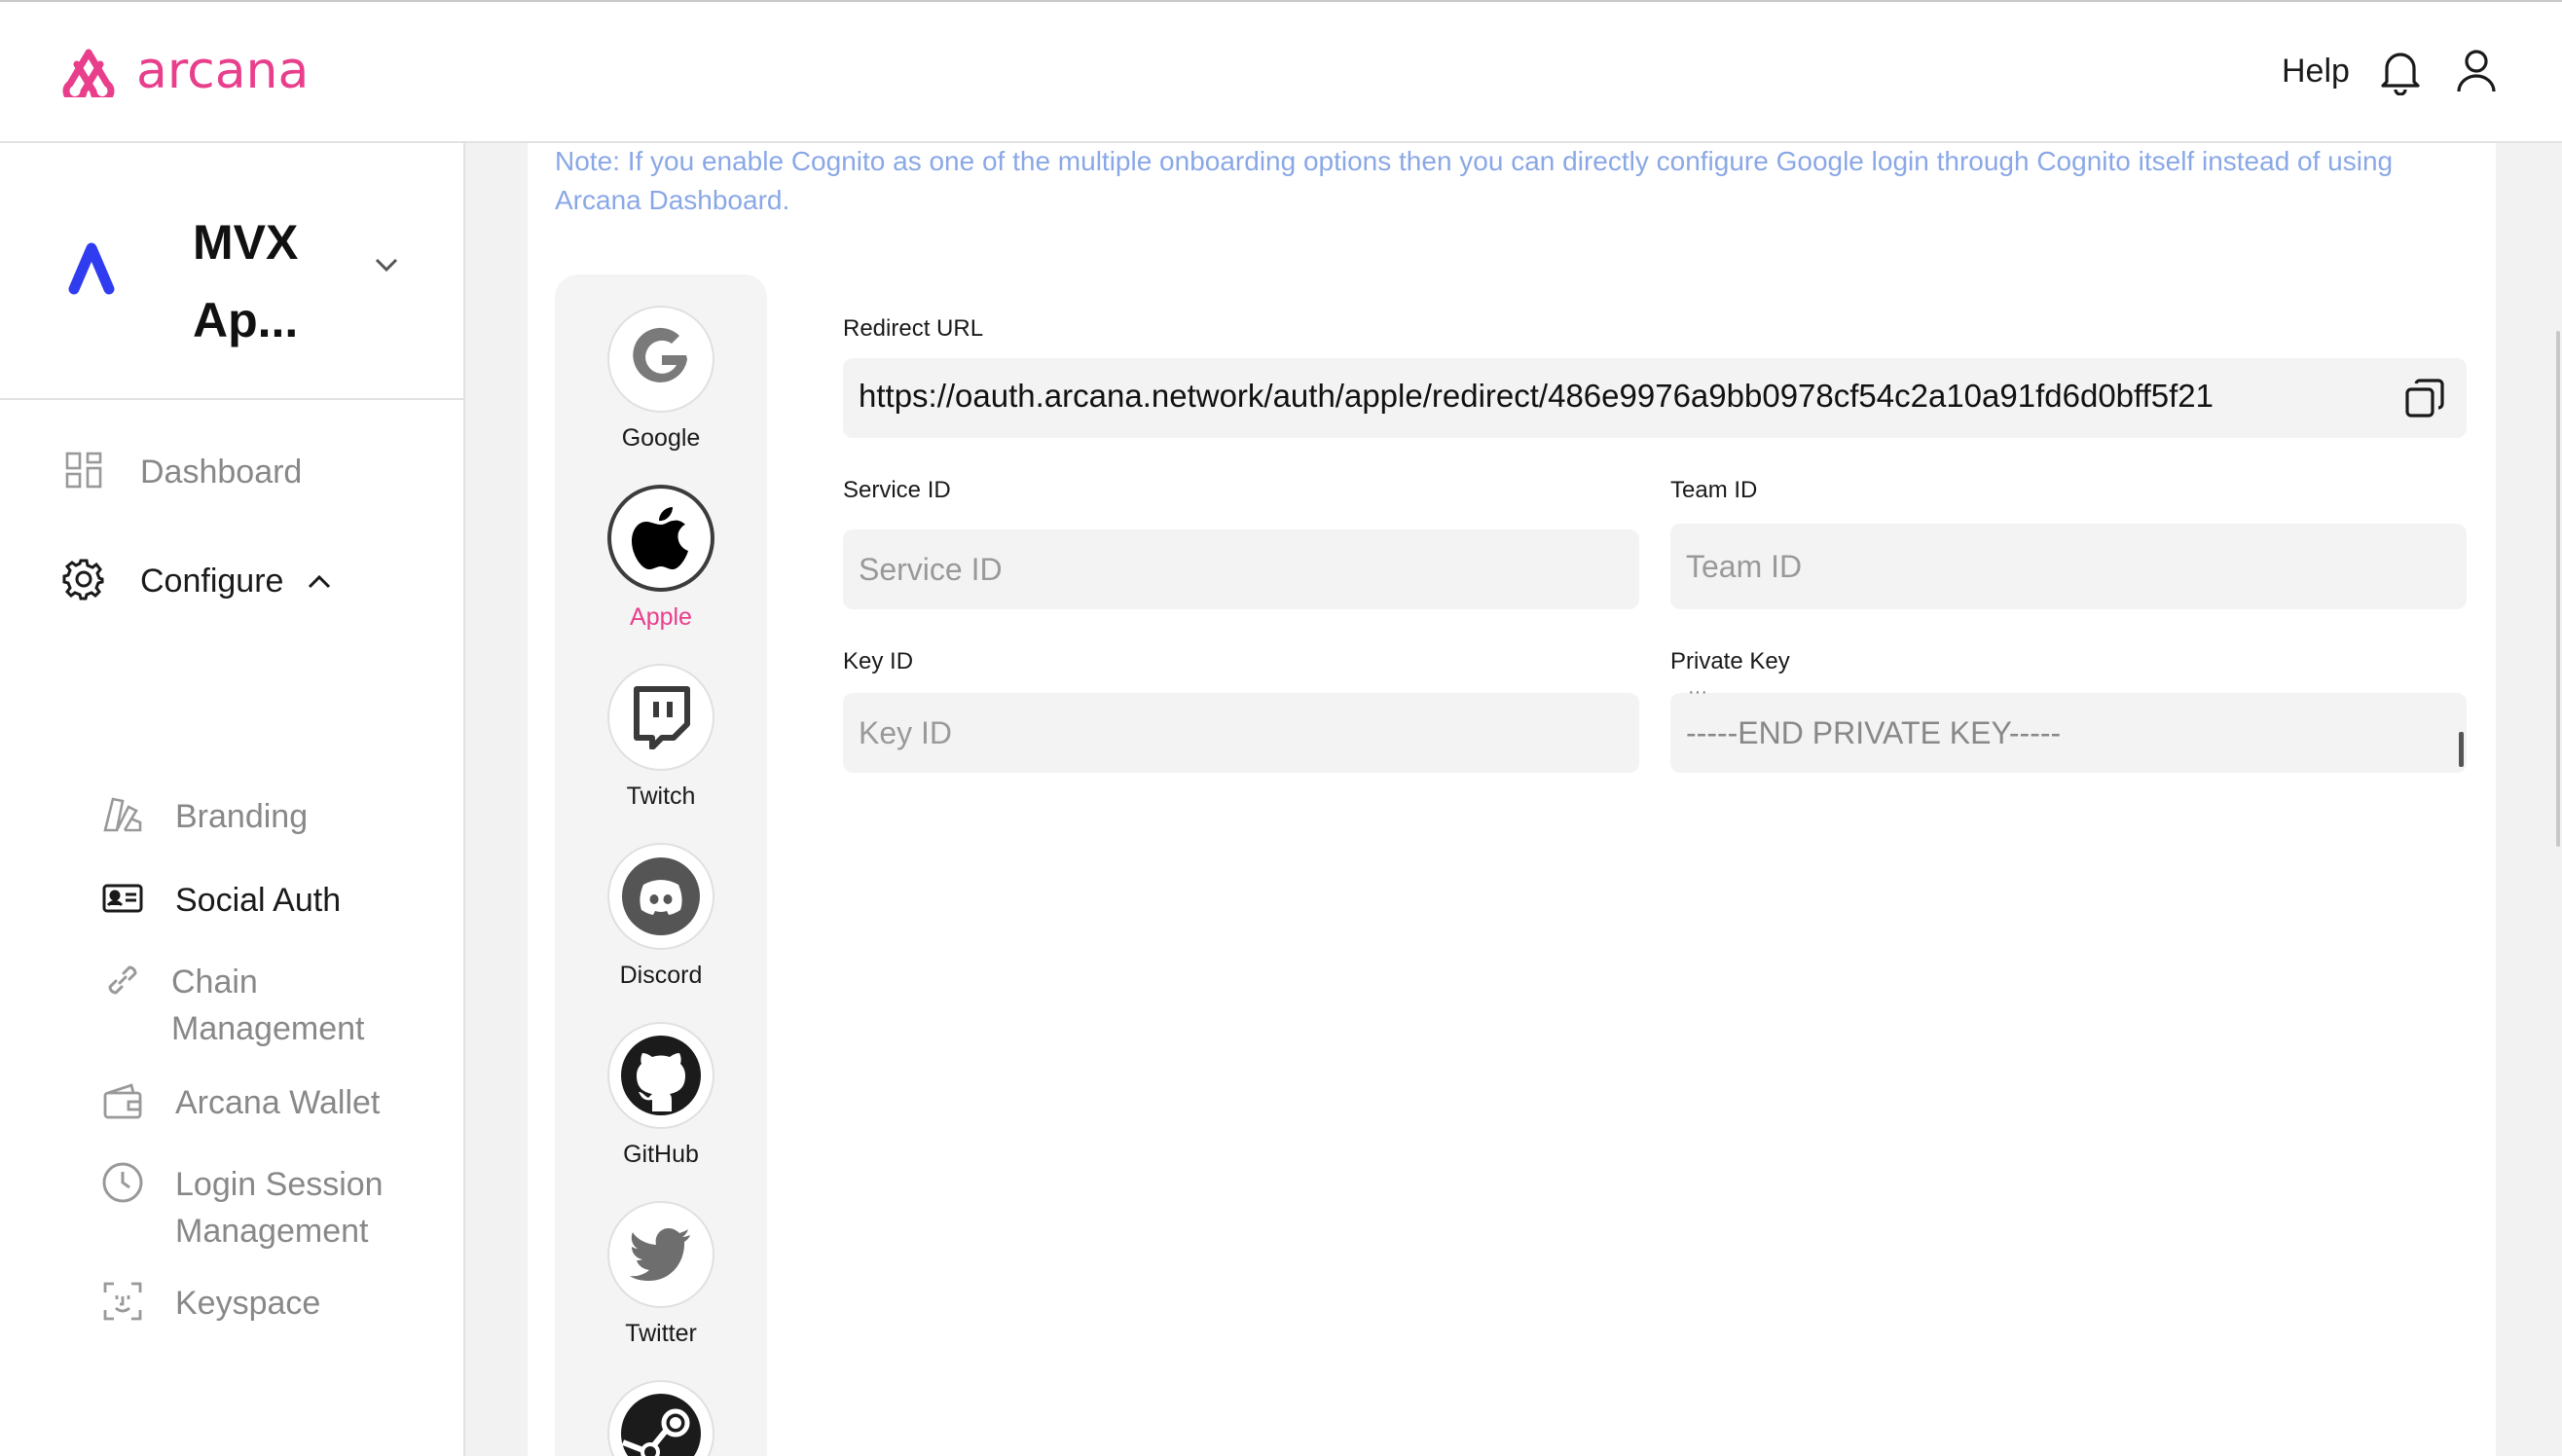 The height and width of the screenshot is (1456, 2562). What do you see at coordinates (123, 814) in the screenshot?
I see `palette-icon` at bounding box center [123, 814].